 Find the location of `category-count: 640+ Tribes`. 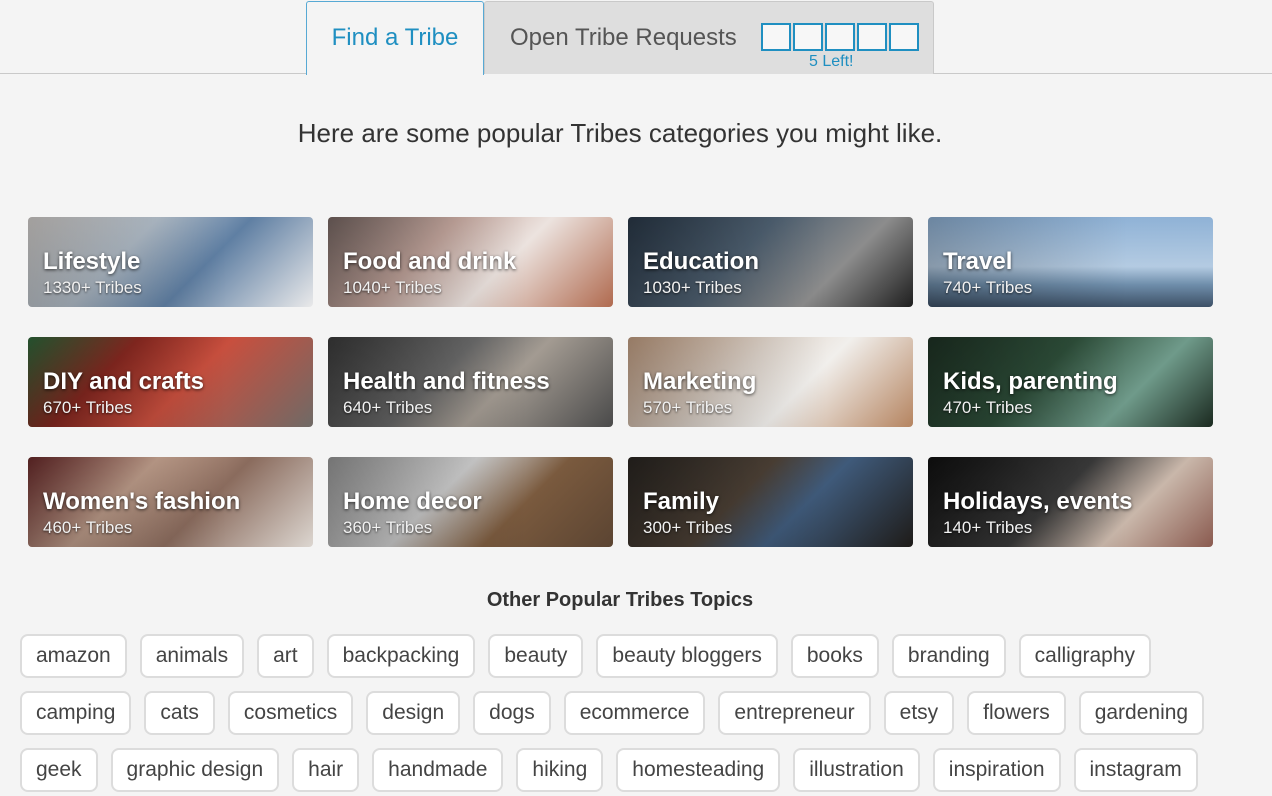

category-count: 640+ Tribes is located at coordinates (388, 407).